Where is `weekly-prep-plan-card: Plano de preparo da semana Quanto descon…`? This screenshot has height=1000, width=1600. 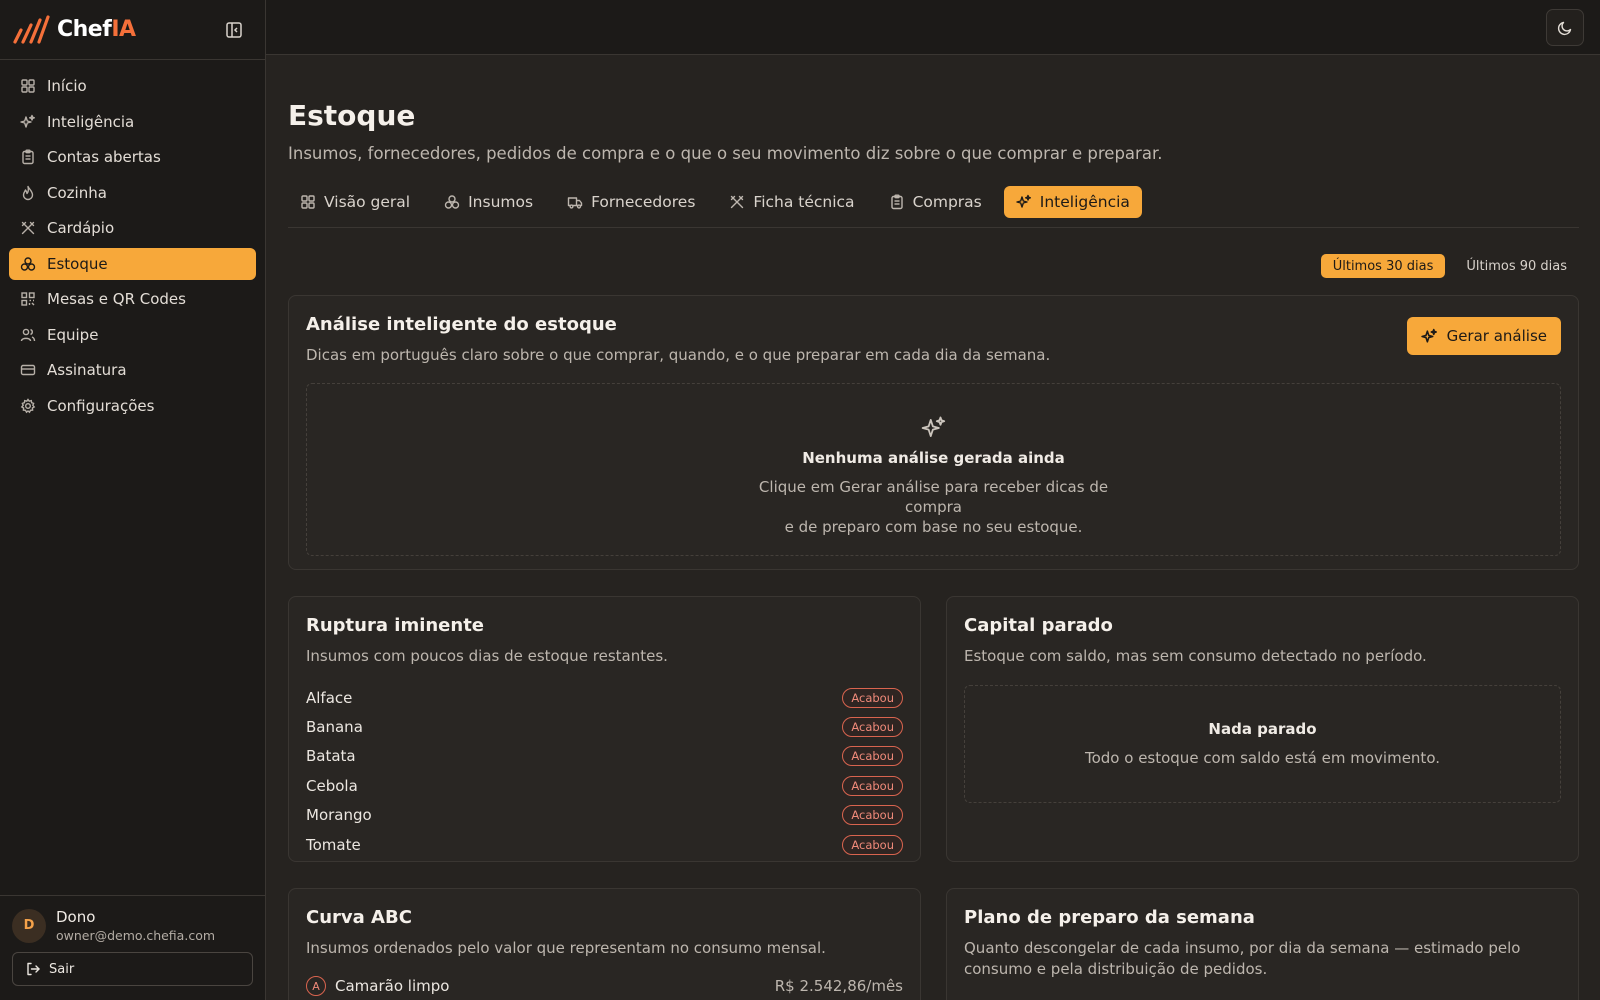
weekly-prep-plan-card: Plano de preparo da semana Quanto descon… is located at coordinates (1262, 944).